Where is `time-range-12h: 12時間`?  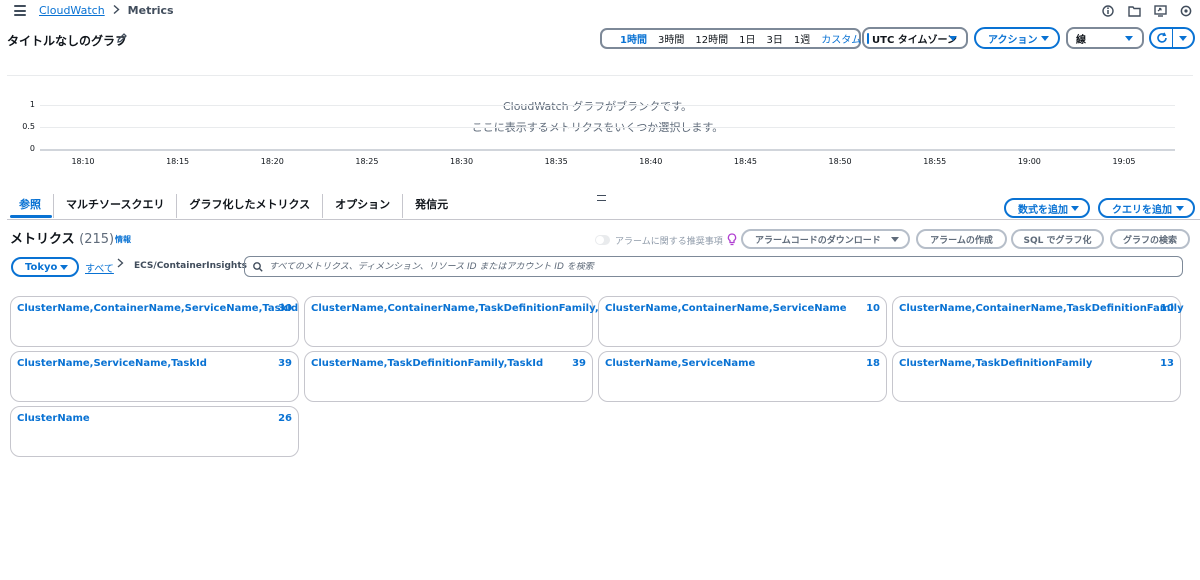
time-range-12h: 12時間 is located at coordinates (711, 38).